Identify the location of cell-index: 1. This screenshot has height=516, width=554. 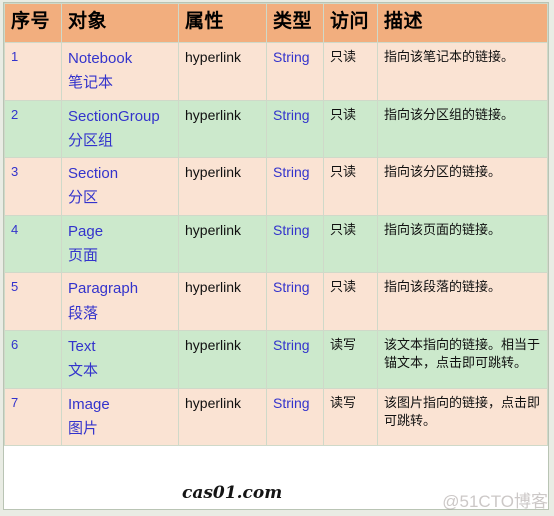
(33, 71).